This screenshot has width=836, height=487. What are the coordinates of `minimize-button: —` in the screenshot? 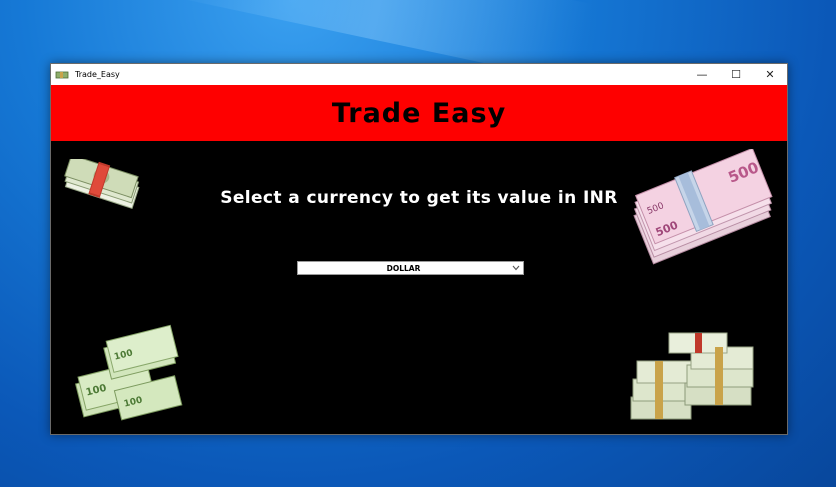 It's located at (702, 74).